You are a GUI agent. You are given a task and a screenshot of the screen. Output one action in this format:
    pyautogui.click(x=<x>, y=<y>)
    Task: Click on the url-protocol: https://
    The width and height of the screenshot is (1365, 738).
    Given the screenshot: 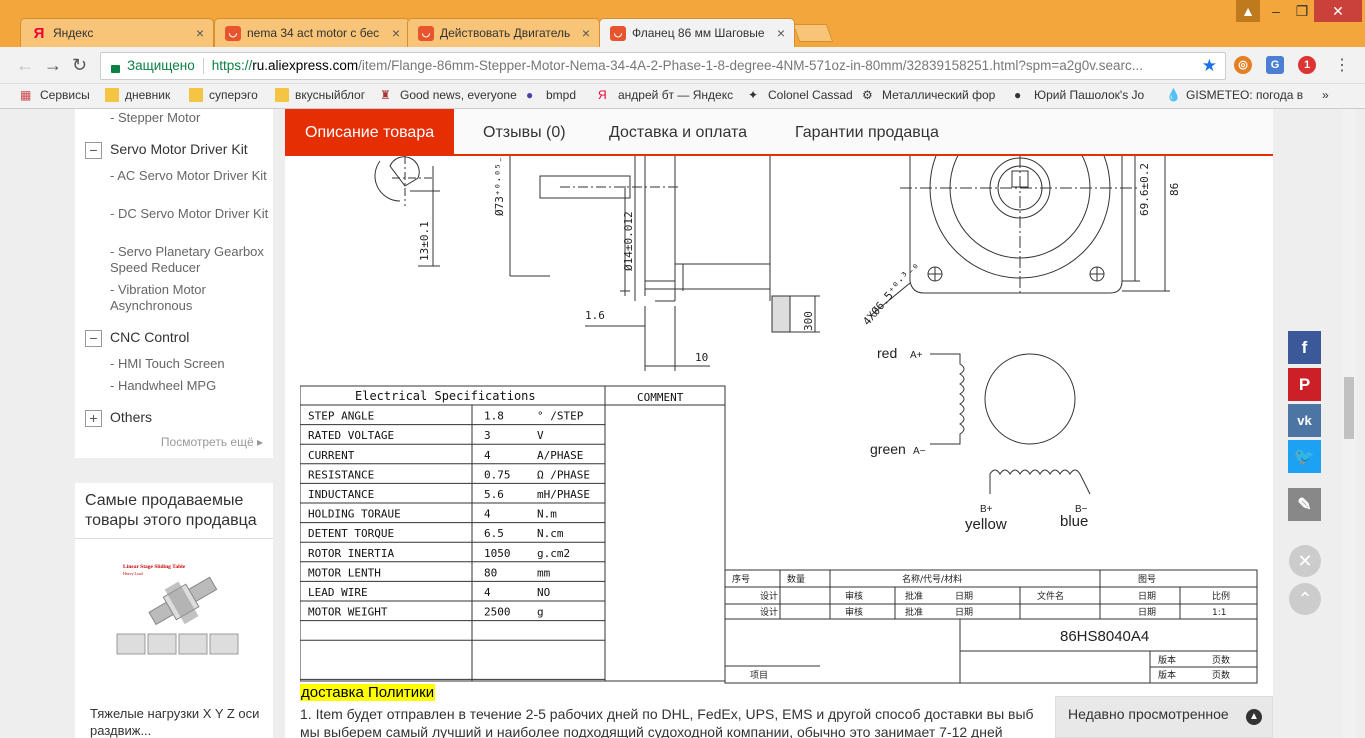 What is the action you would take?
    pyautogui.click(x=232, y=65)
    